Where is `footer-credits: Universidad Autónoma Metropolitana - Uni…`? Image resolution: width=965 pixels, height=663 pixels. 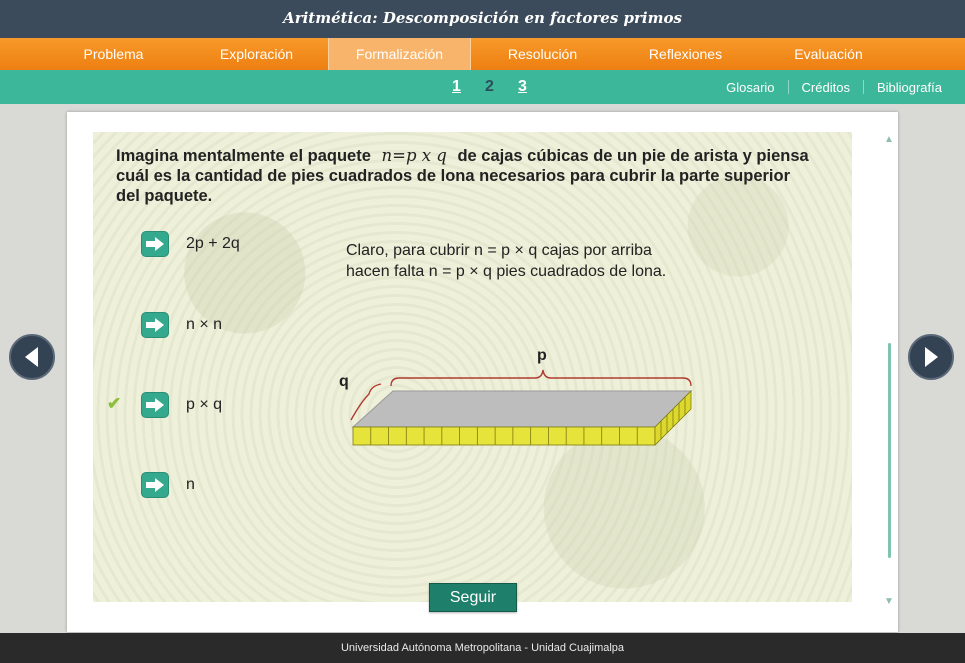
footer-credits: Universidad Autónoma Metropolitana - Uni… is located at coordinates (482, 648).